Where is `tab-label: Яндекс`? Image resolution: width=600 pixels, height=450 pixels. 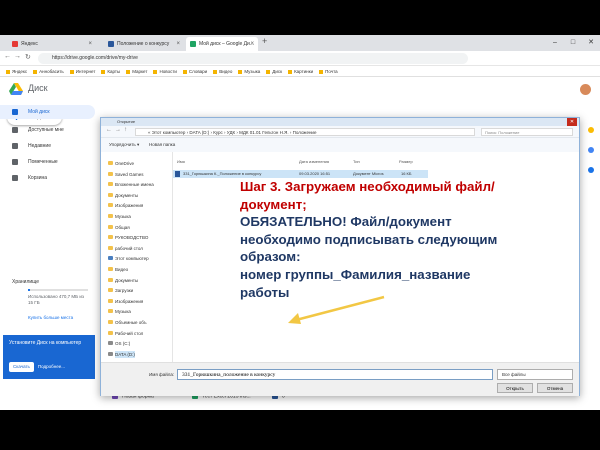 tab-label: Яндекс is located at coordinates (29, 44).